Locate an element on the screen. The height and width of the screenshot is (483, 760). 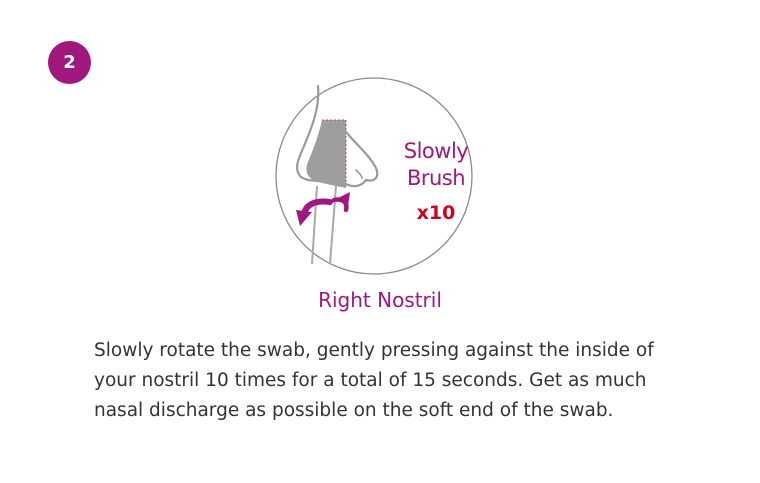
step-number: 2 is located at coordinates (69, 62).